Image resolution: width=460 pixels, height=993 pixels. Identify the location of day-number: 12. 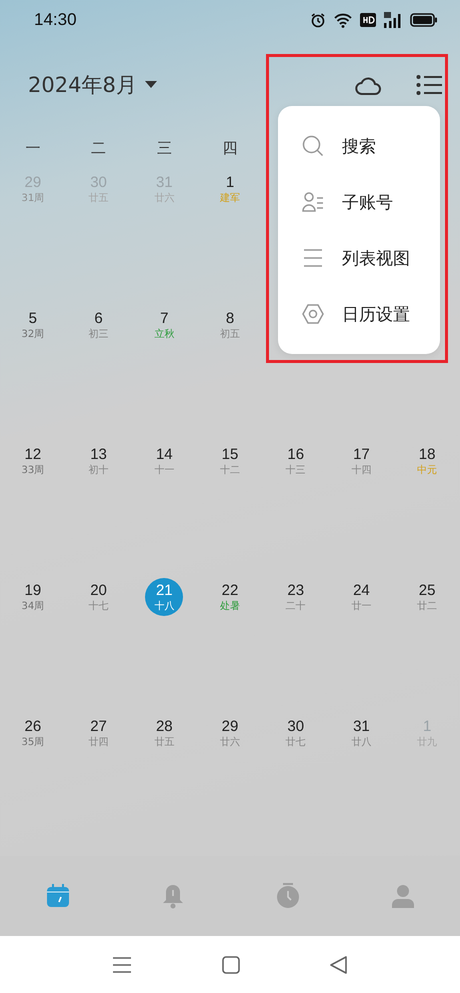
(33, 455).